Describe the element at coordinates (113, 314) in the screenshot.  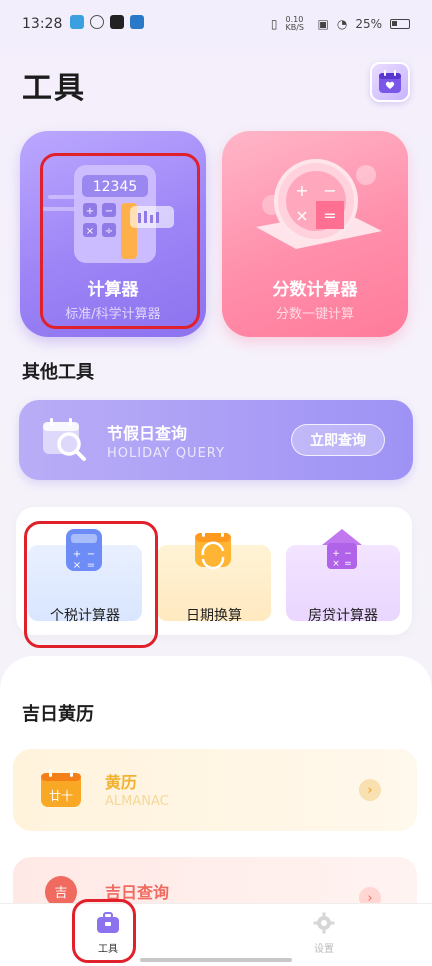
I see `calculator-subtitle: 标准/科学计算器` at that location.